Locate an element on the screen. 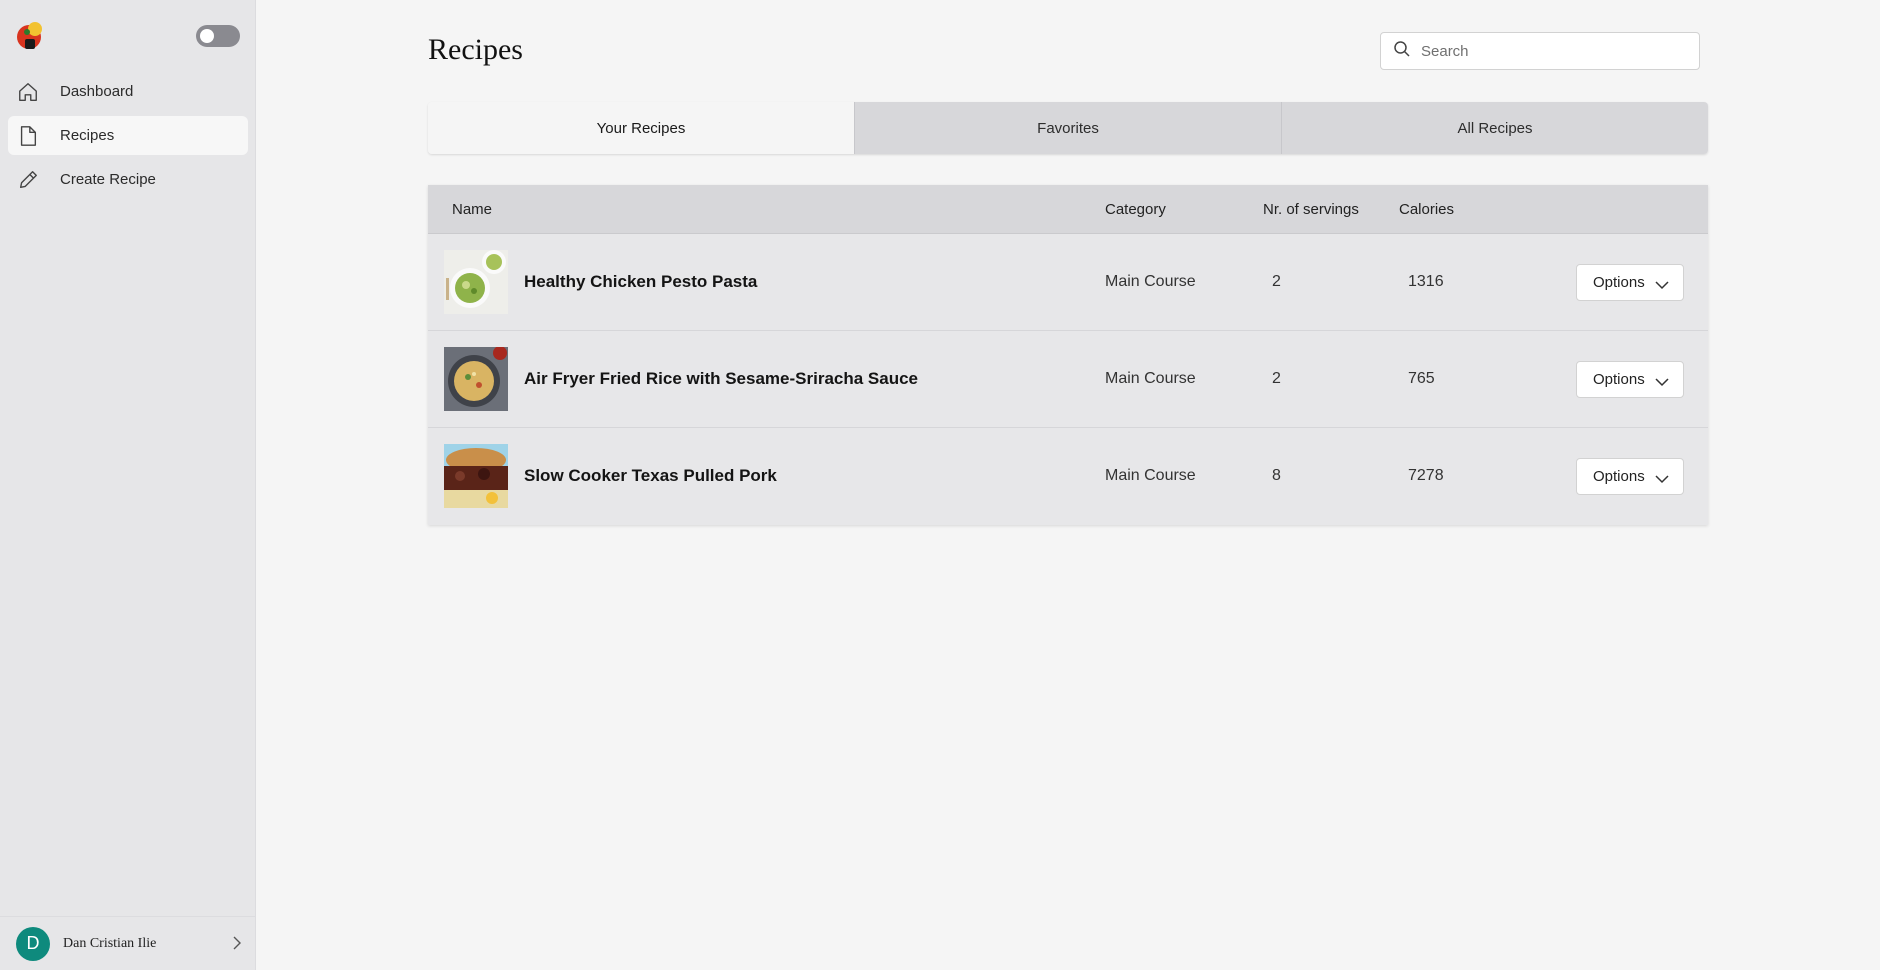  theme-toggle is located at coordinates (218, 36).